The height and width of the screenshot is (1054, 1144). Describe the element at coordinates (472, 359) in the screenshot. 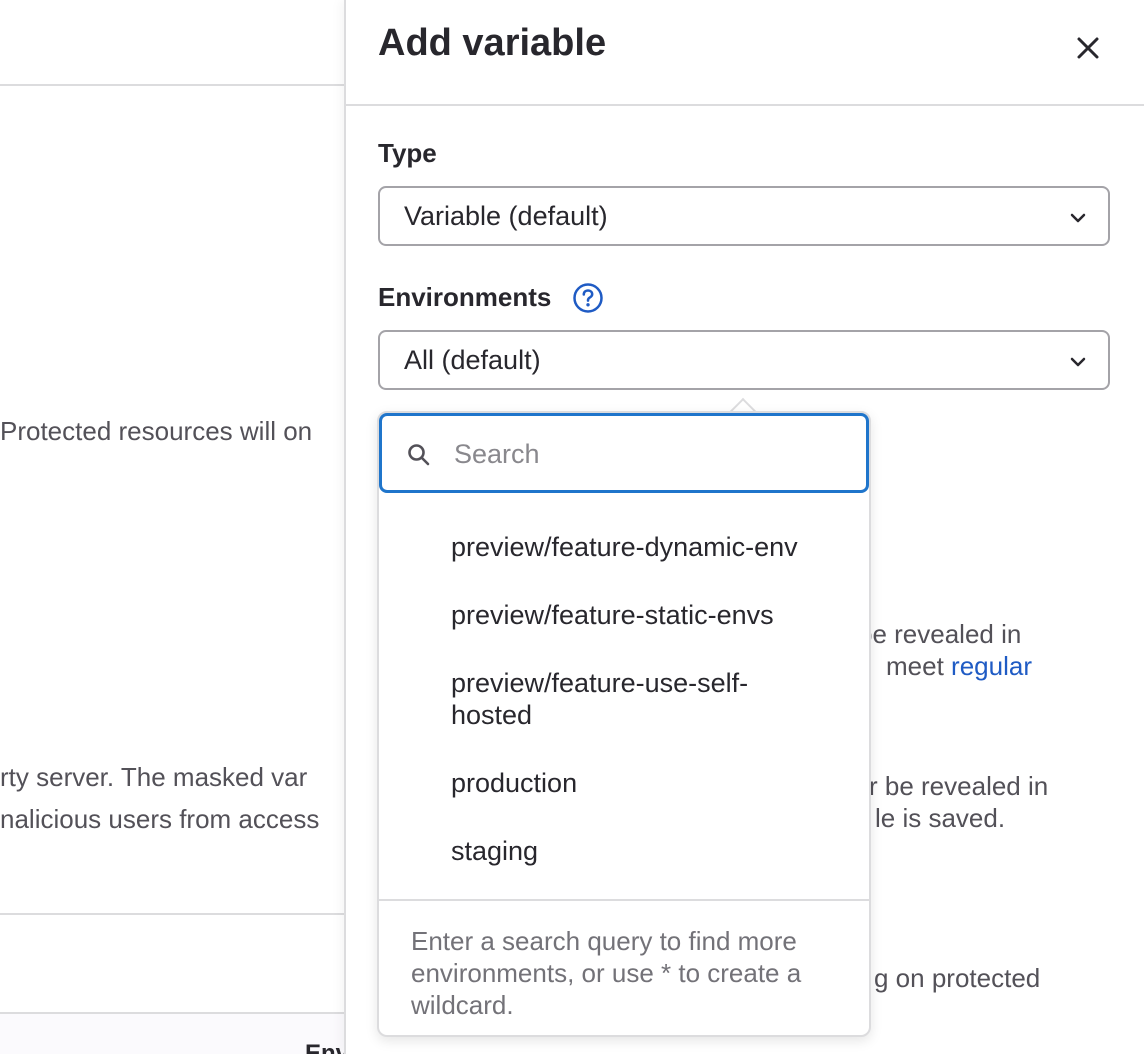

I see `environments-select-value: All (default)` at that location.